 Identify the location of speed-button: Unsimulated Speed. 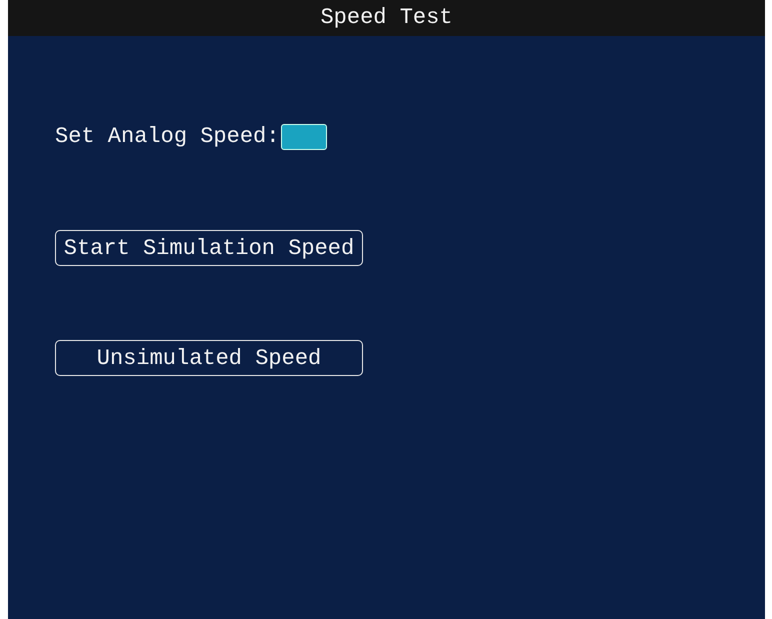
(209, 358).